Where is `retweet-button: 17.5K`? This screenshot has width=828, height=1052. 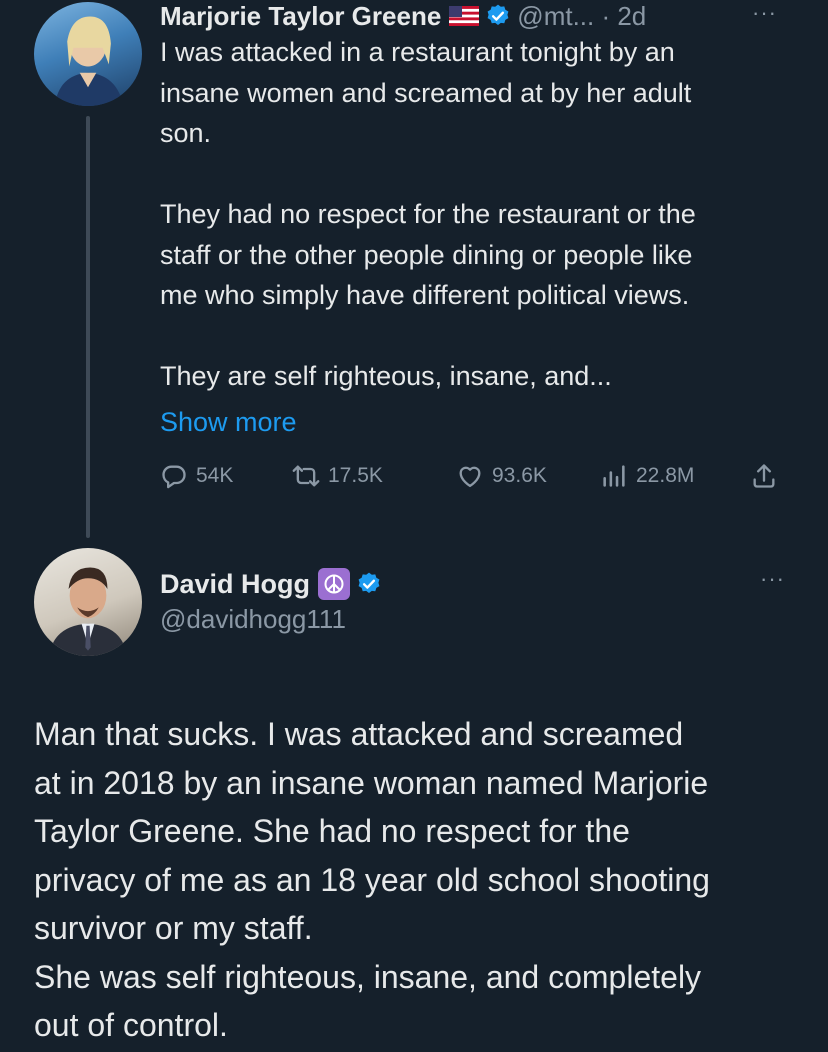 retweet-button: 17.5K is located at coordinates (337, 476).